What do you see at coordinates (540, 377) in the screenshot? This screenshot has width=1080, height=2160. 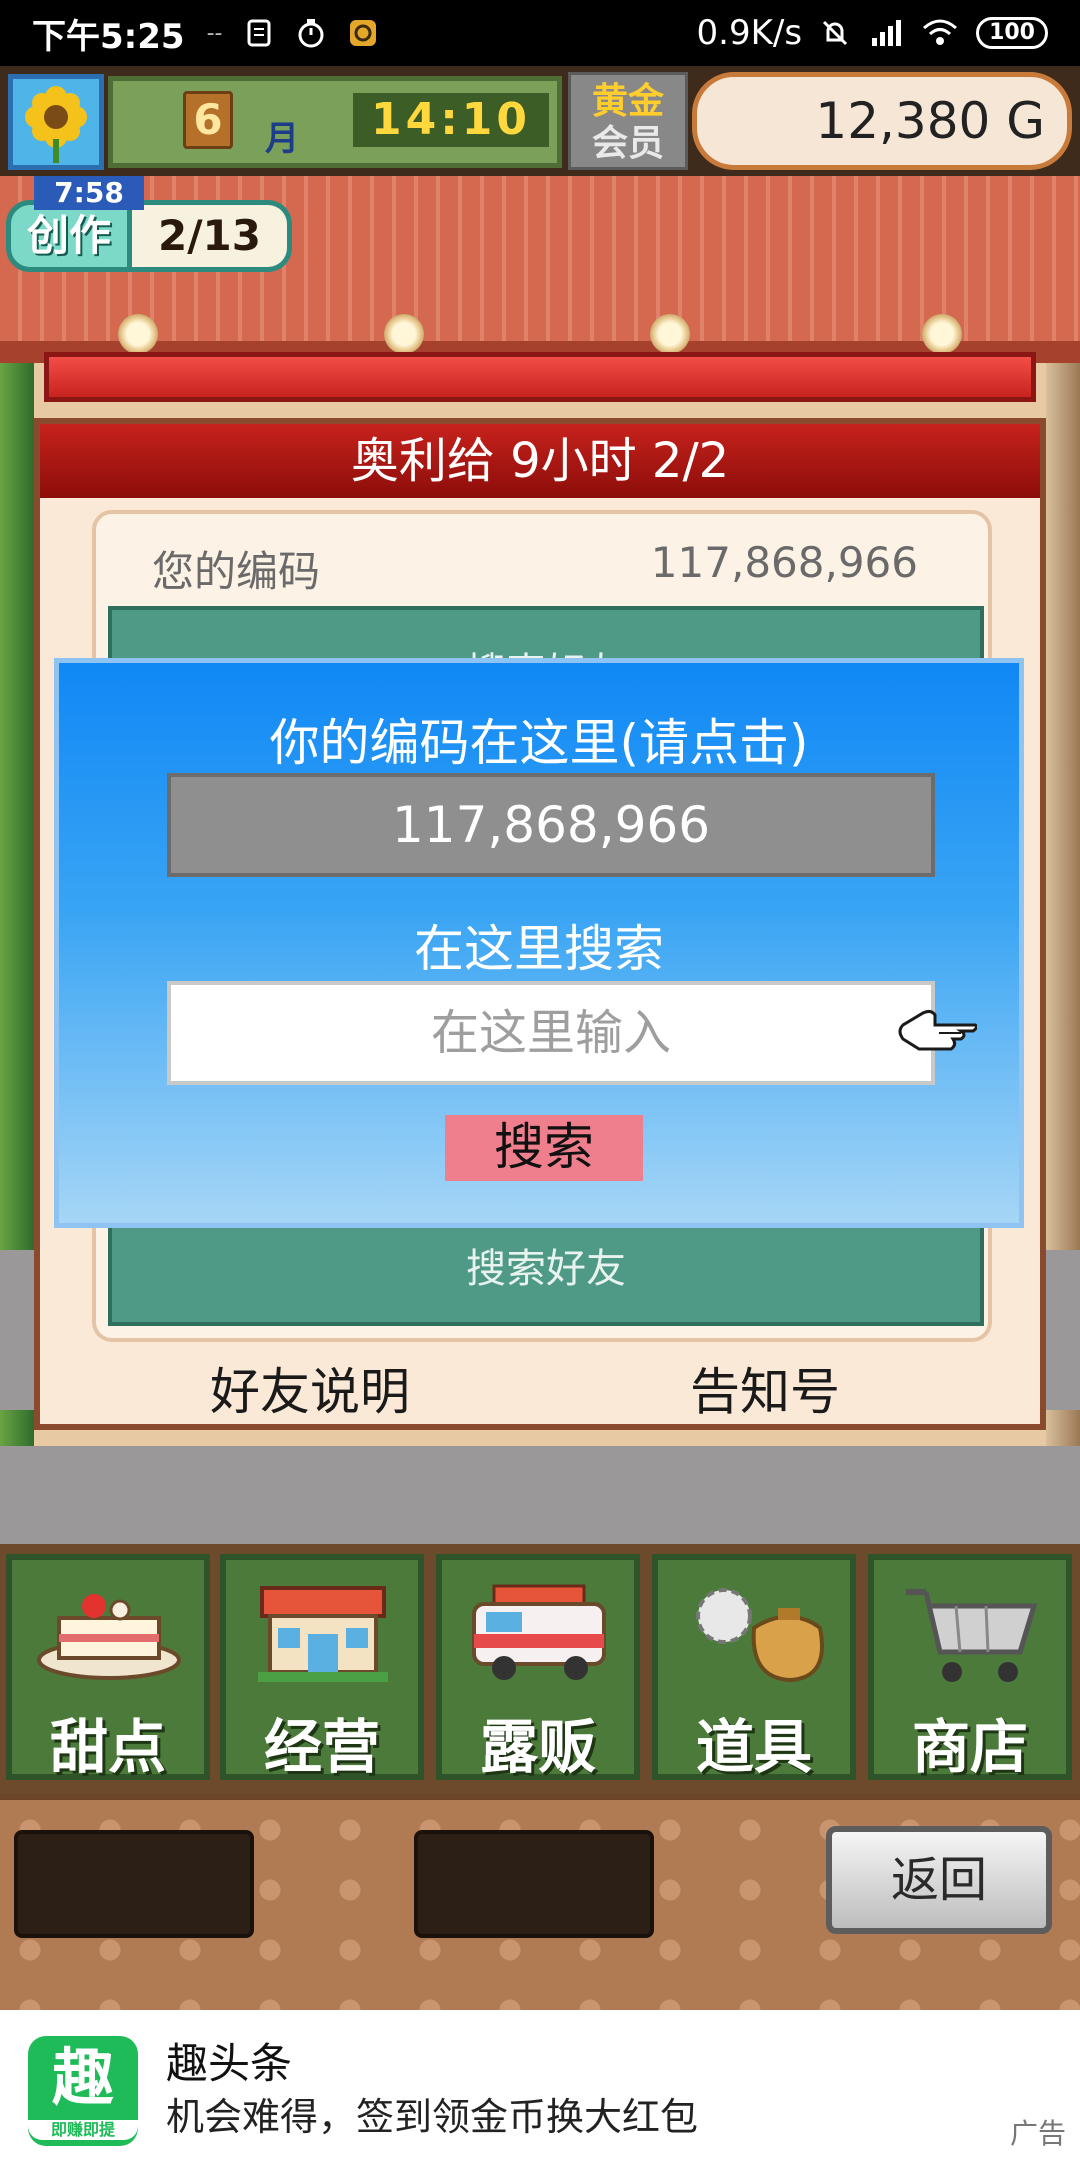 I see `red-awning` at bounding box center [540, 377].